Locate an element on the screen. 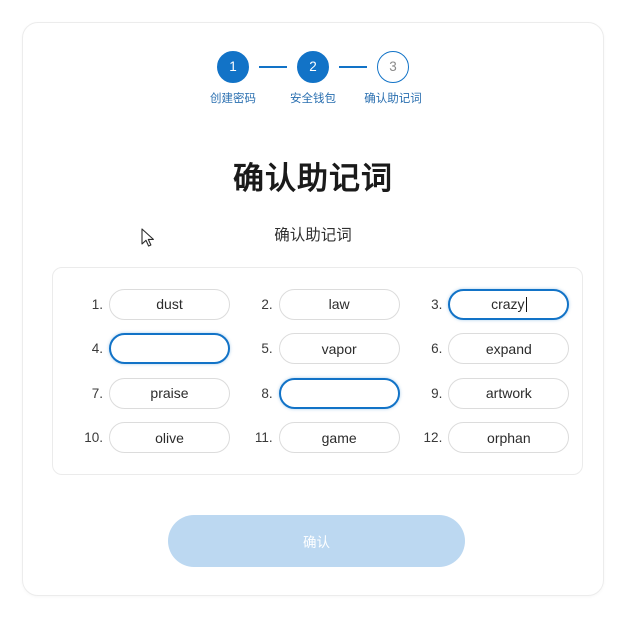  mnemonic-word-index: 7. is located at coordinates (97, 393).